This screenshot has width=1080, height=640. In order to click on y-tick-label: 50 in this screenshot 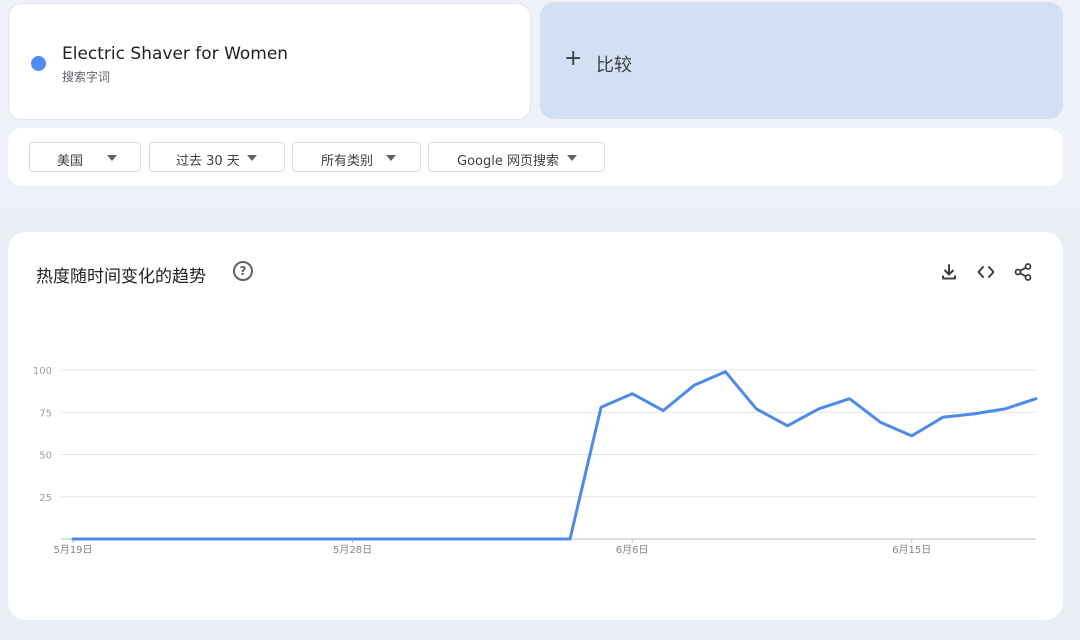, I will do `click(45, 456)`.